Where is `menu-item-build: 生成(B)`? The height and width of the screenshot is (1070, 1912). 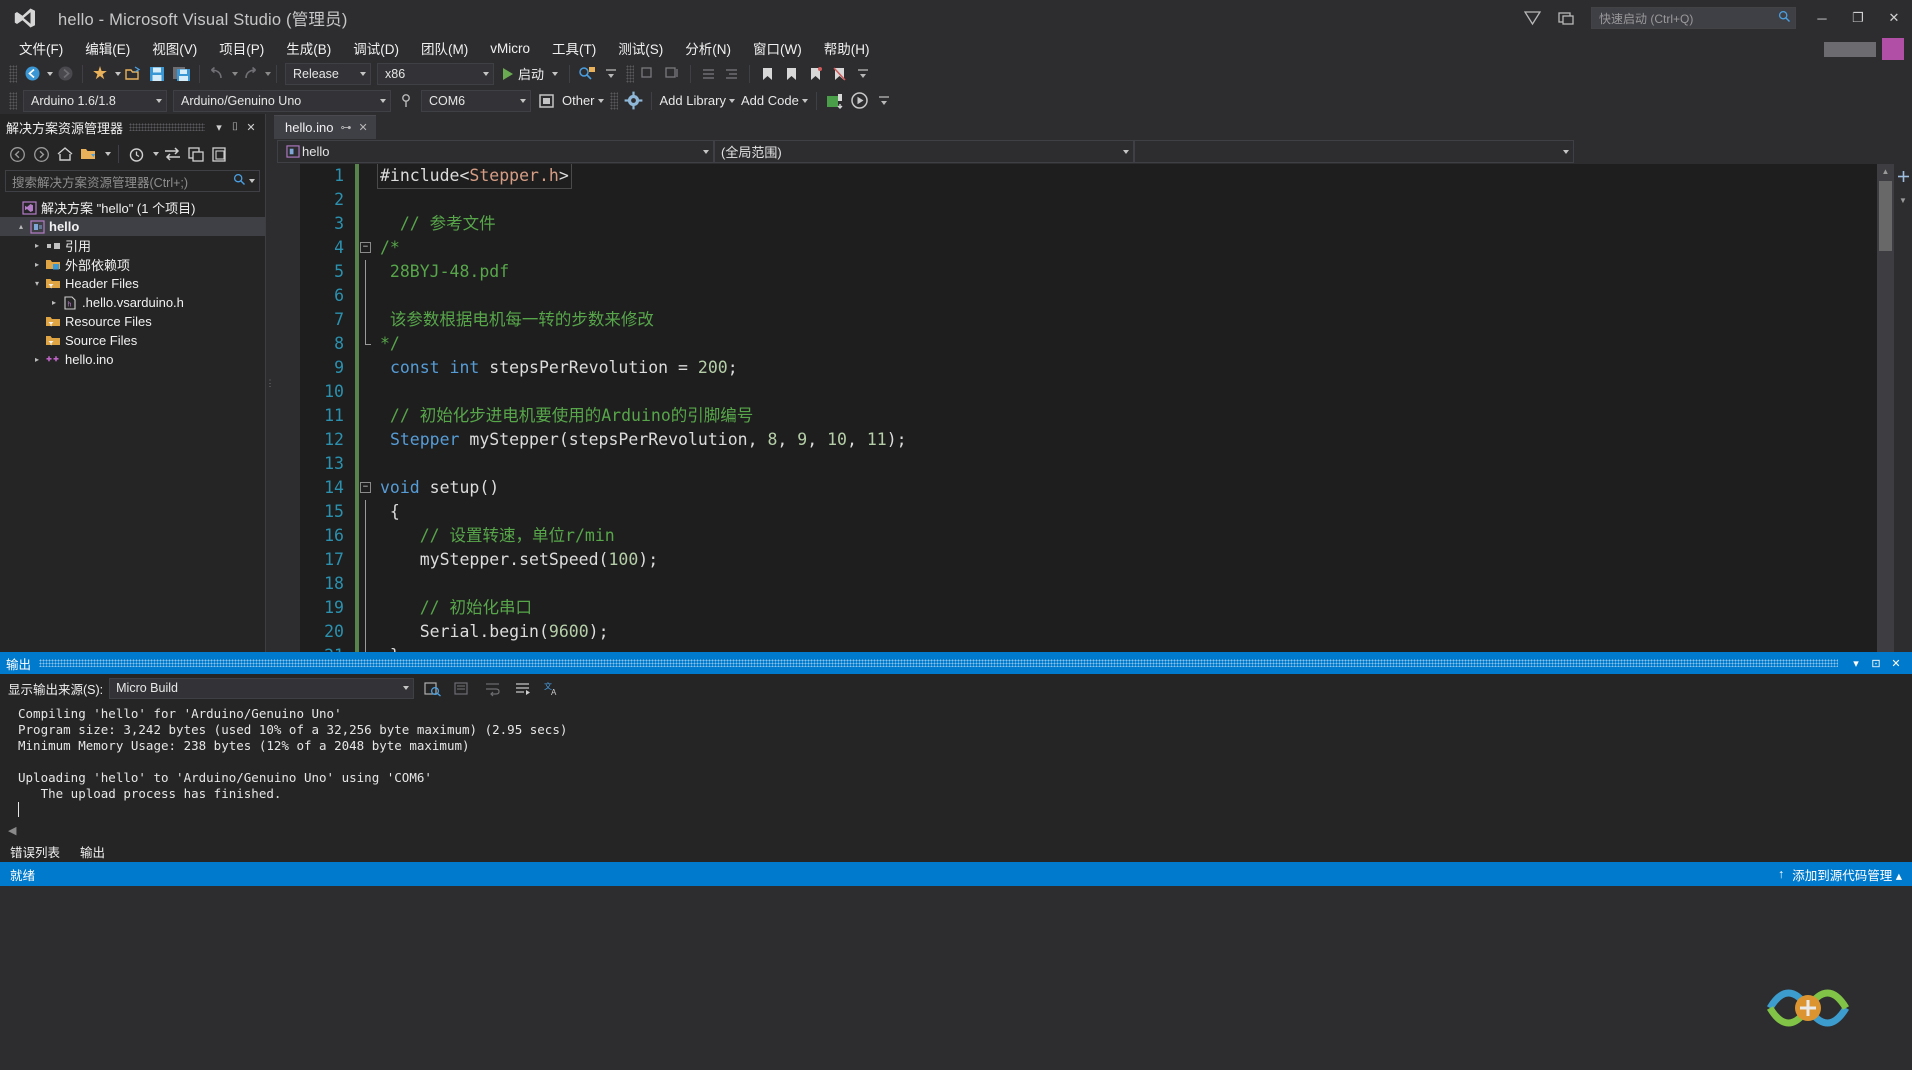
menu-item-build: 生成(B) is located at coordinates (308, 48).